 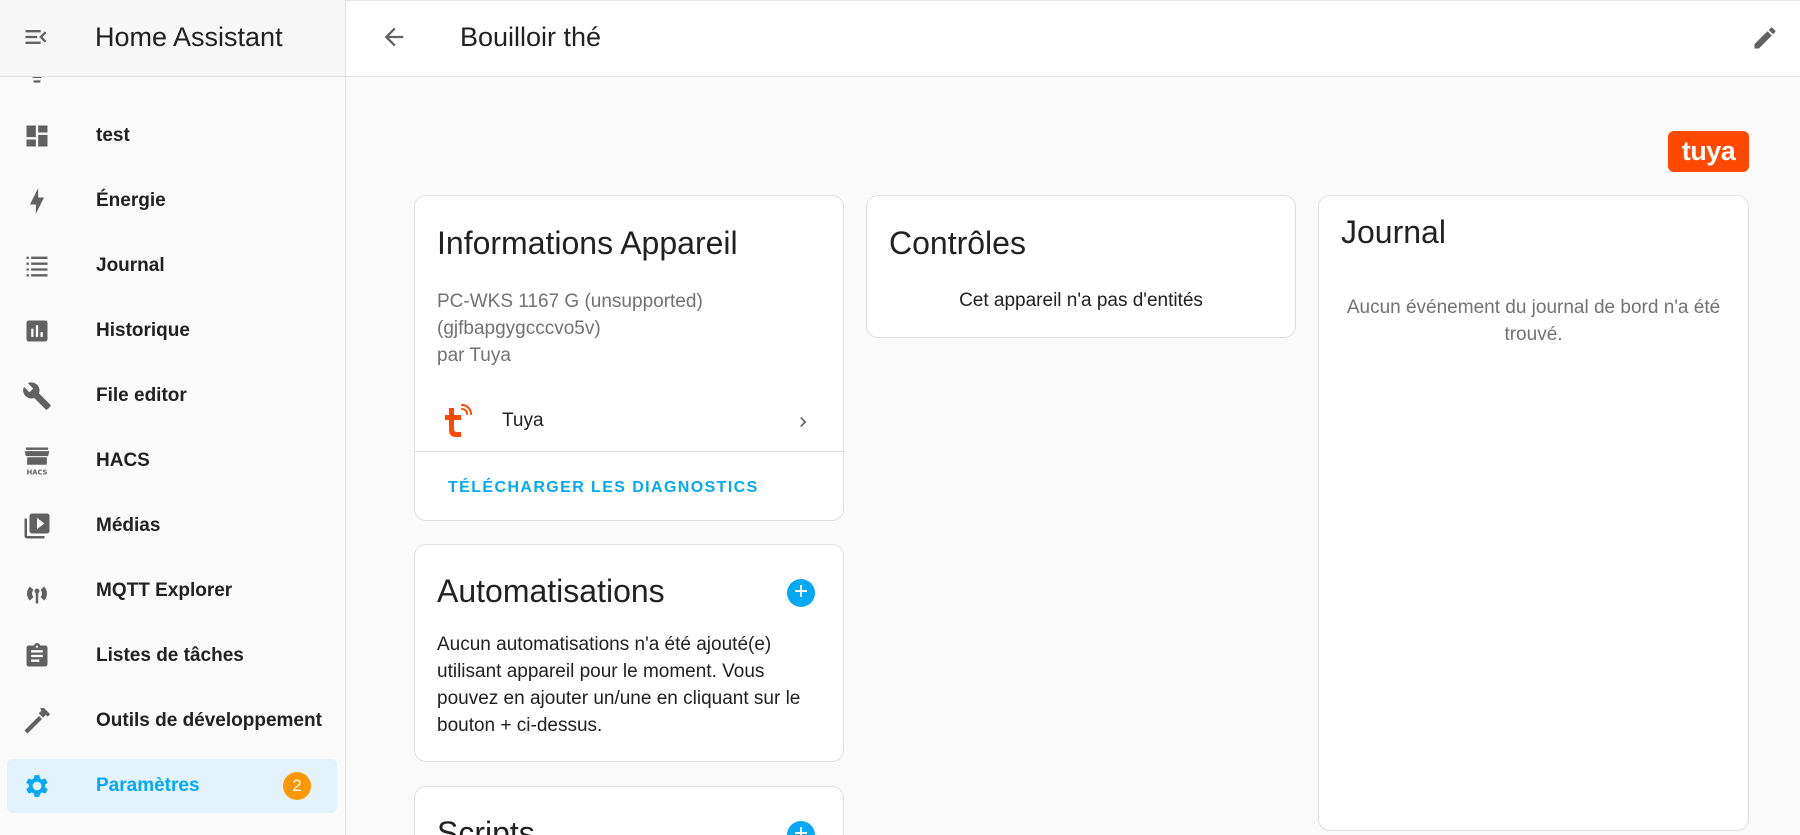 I want to click on hacs-store-icon: HACS, so click(x=37, y=461).